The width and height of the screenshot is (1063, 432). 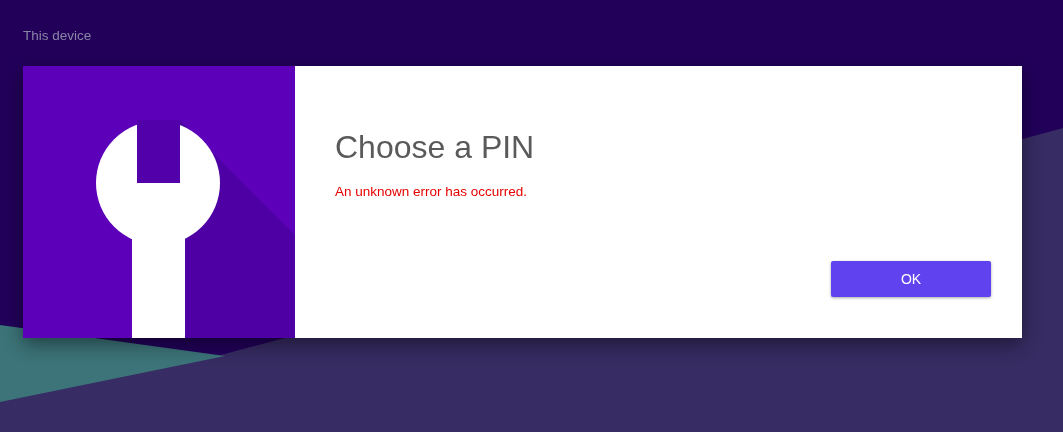 I want to click on dialog-title: Choose a PIN, so click(x=435, y=147).